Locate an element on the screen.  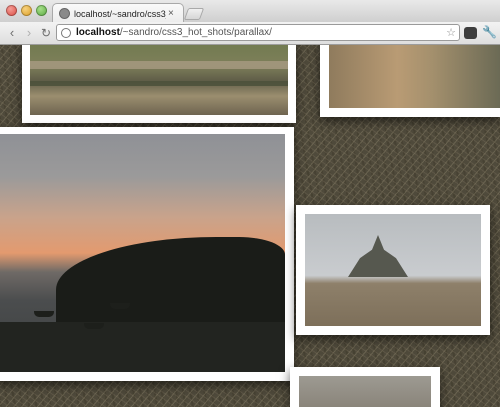
maximize-window-button is located at coordinates (41, 10).